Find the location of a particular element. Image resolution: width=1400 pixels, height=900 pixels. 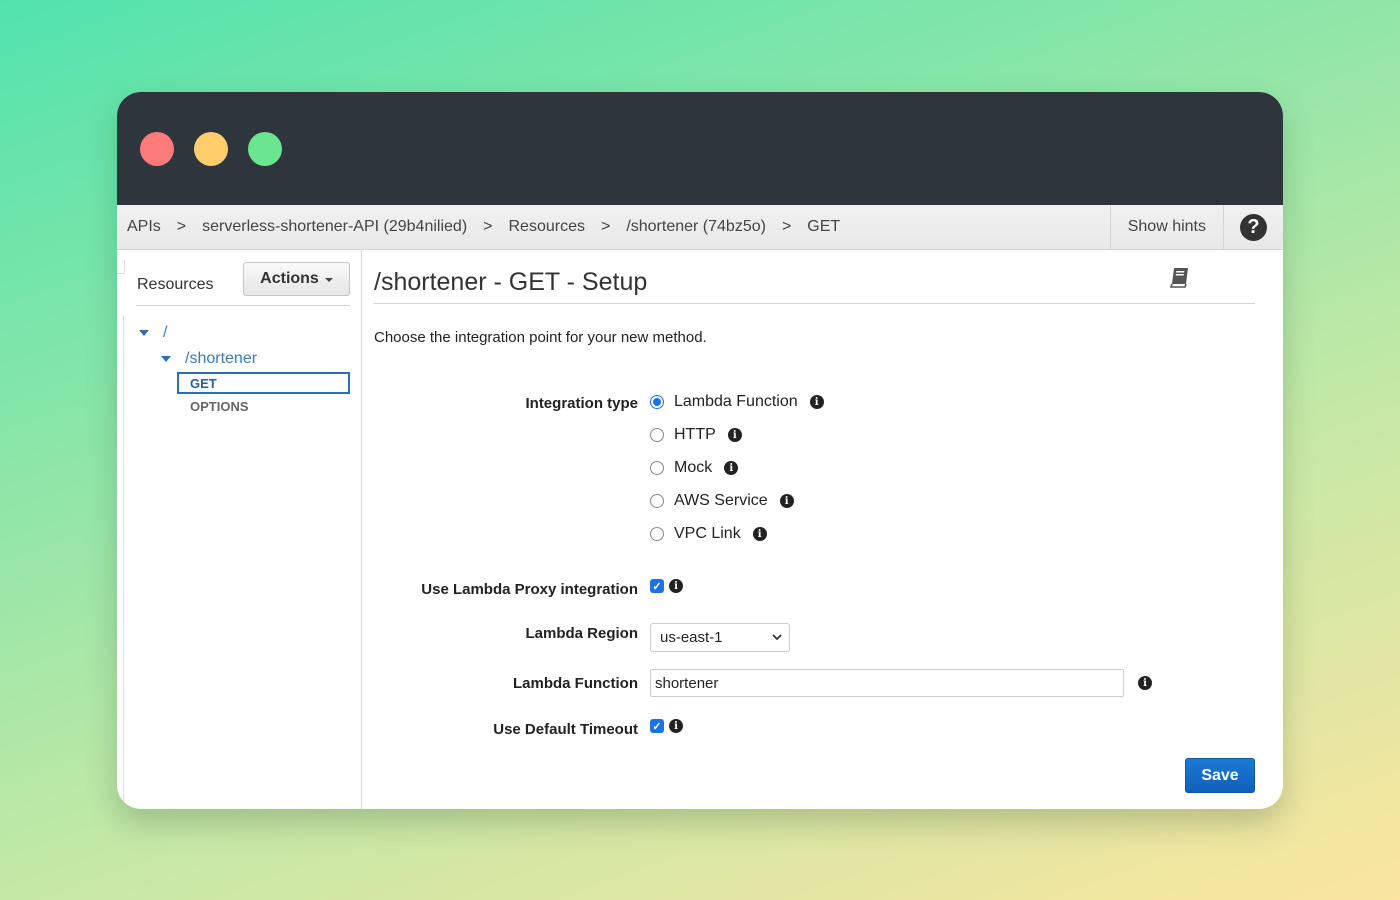

radio-label: VPC Link is located at coordinates (707, 533).